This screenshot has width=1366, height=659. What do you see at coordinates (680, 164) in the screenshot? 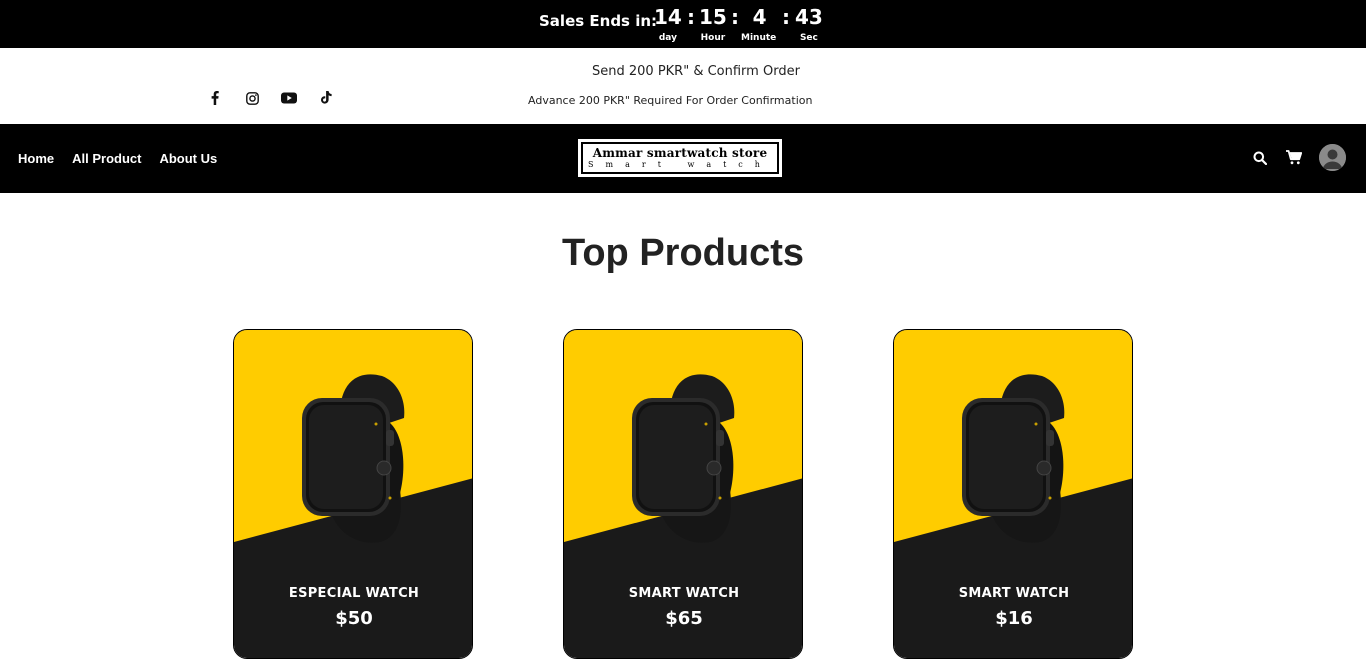
I see `logo-subtitle: Smart watch` at bounding box center [680, 164].